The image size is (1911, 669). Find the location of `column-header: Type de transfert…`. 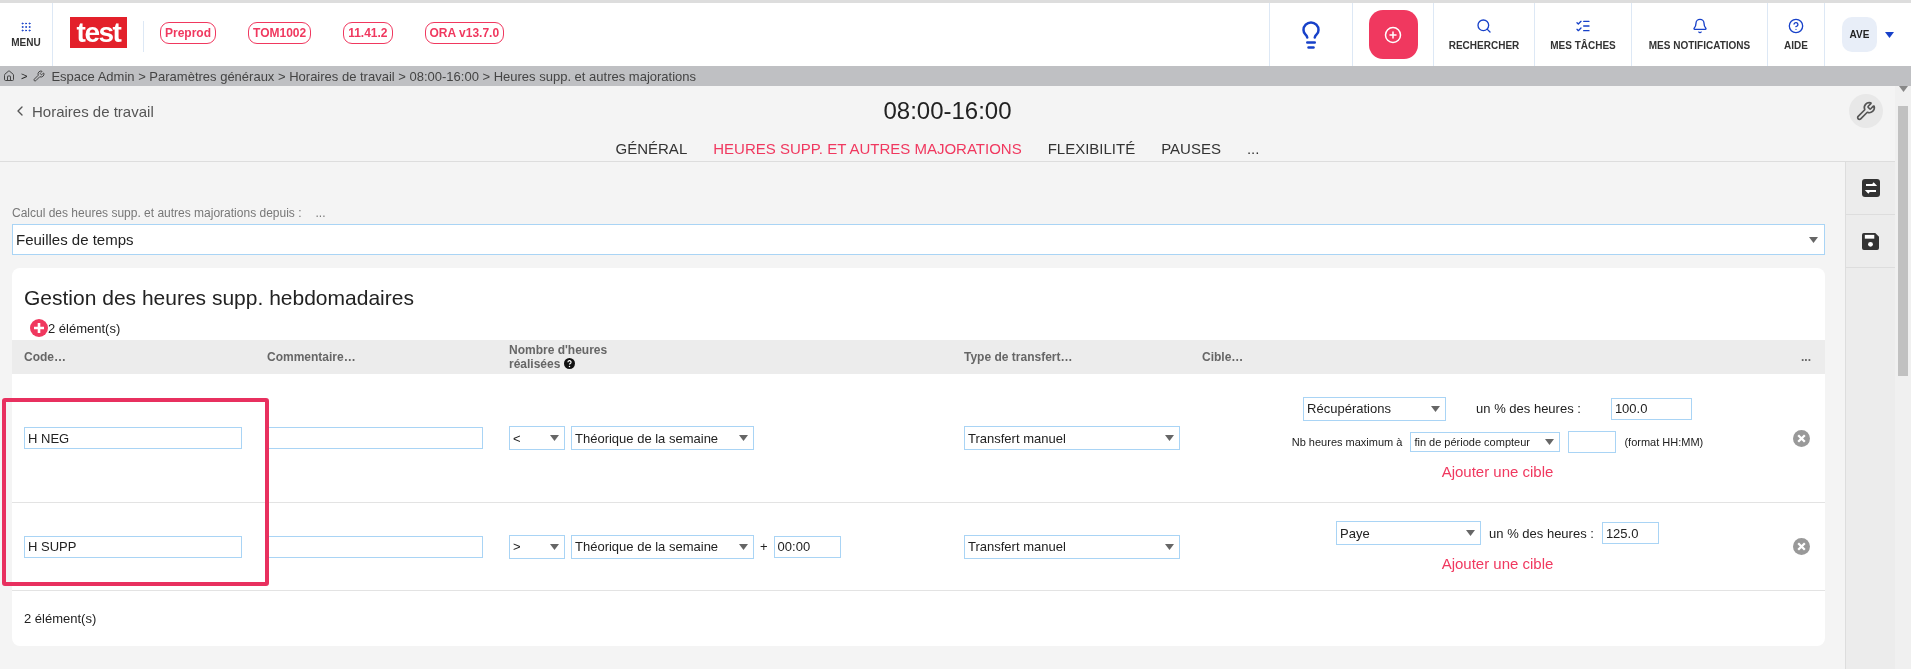

column-header: Type de transfert… is located at coordinates (1018, 357).